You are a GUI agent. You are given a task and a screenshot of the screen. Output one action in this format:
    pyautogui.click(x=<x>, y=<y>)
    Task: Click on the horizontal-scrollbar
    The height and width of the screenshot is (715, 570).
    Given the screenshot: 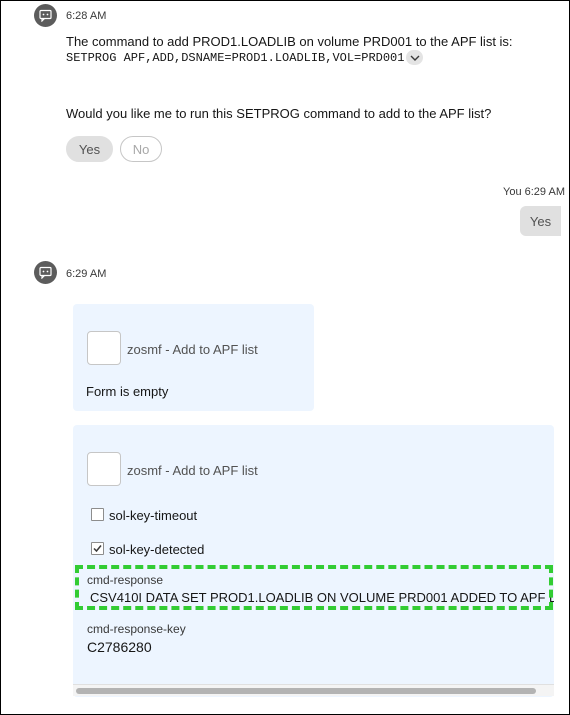 What is the action you would take?
    pyautogui.click(x=313, y=690)
    